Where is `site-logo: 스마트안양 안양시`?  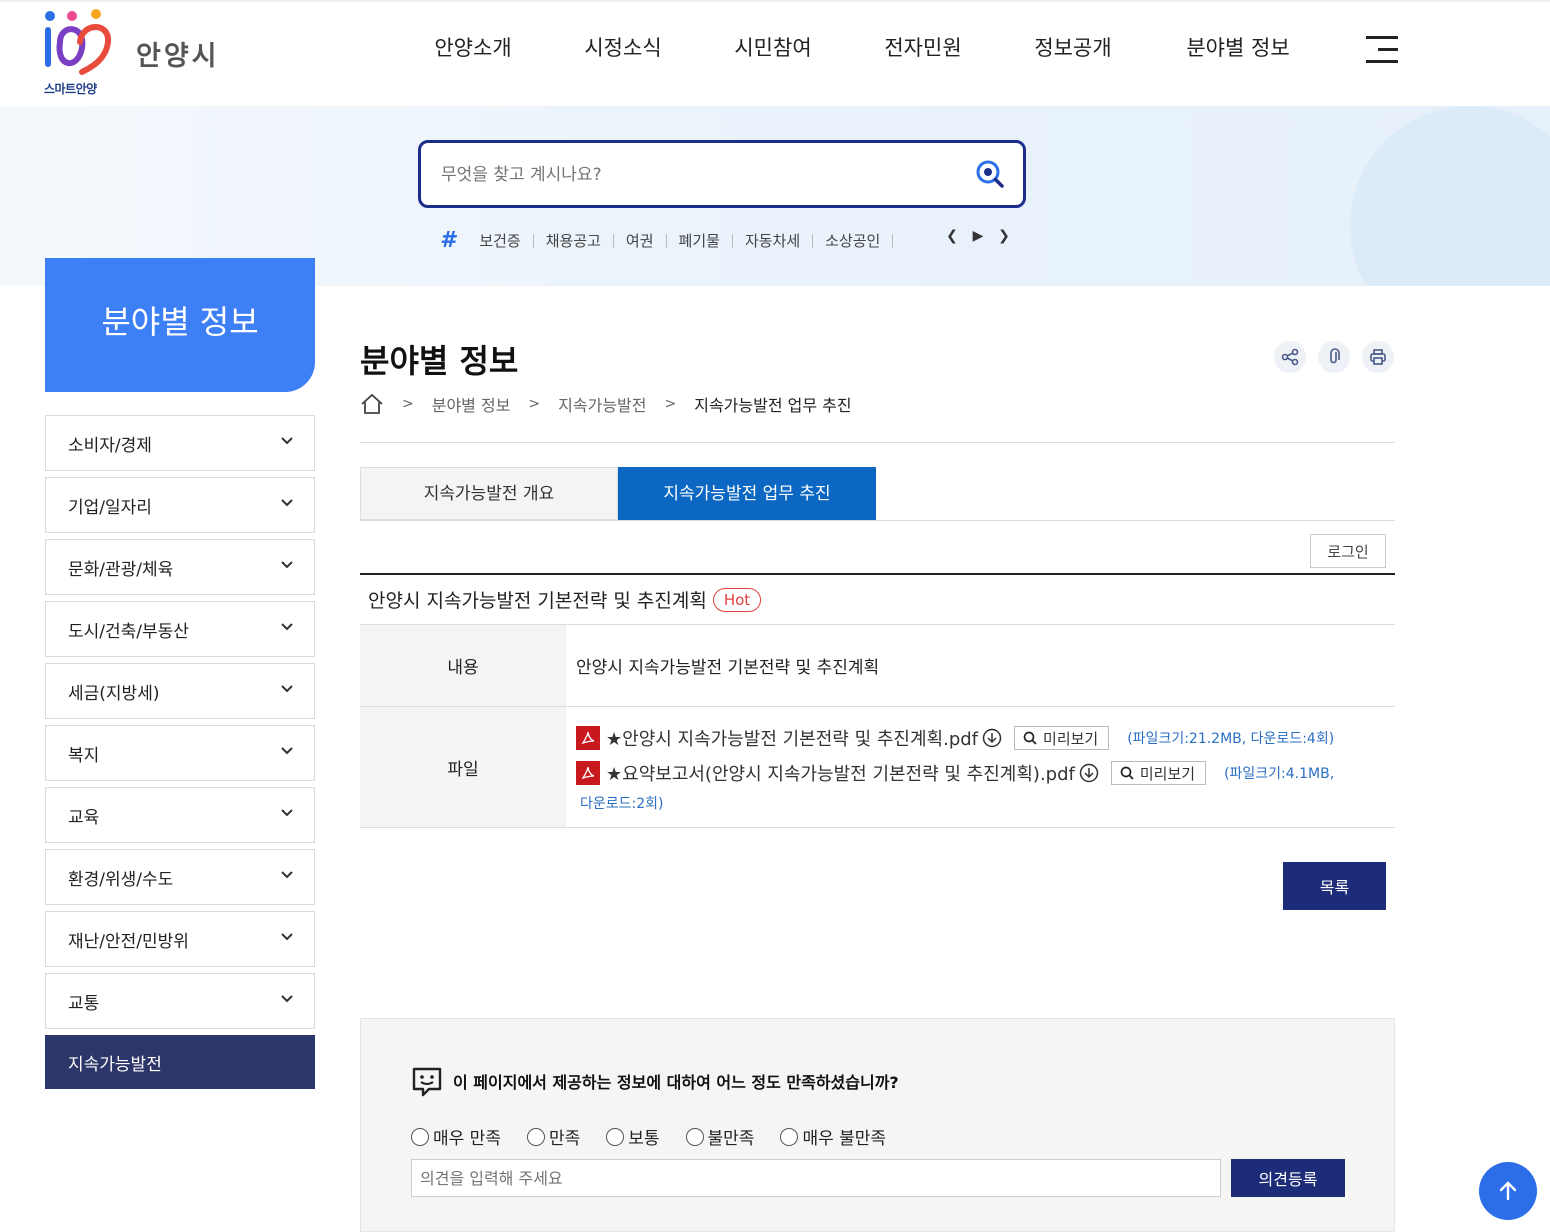 site-logo: 스마트안양 안양시 is located at coordinates (142, 52).